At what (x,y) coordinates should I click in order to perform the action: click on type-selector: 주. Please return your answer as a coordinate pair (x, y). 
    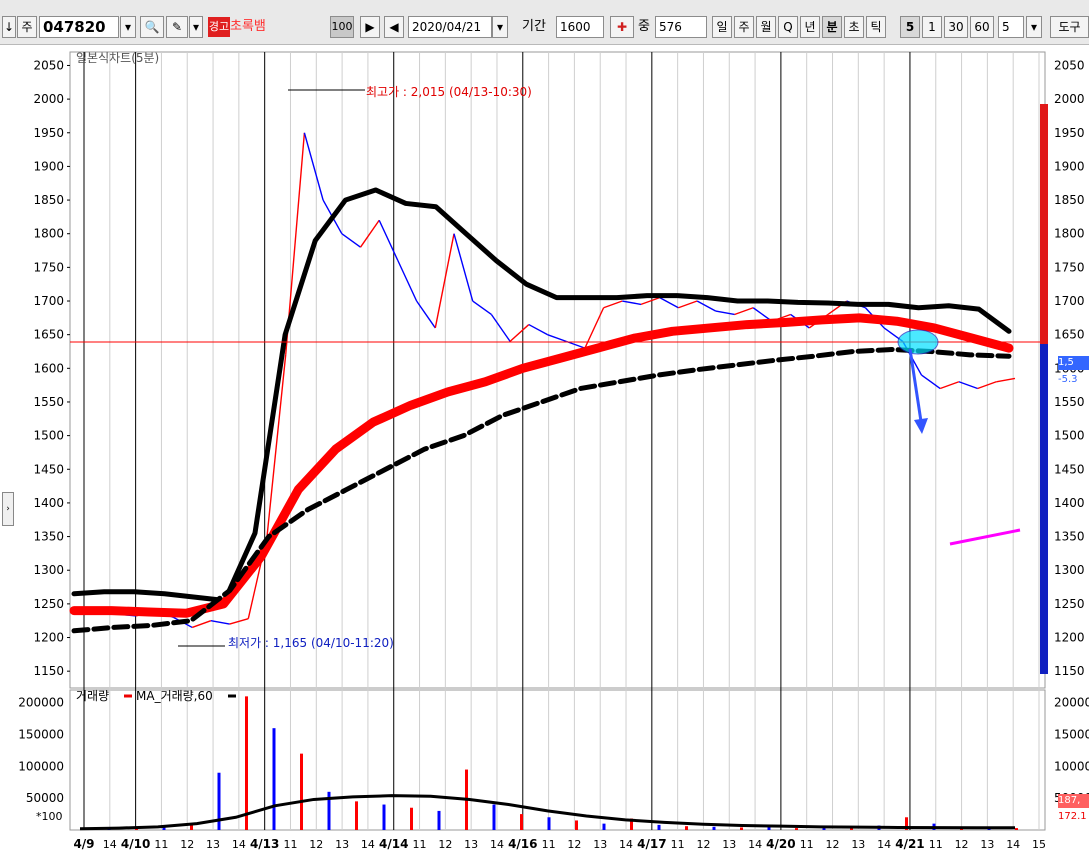
    Looking at the image, I should click on (27, 27).